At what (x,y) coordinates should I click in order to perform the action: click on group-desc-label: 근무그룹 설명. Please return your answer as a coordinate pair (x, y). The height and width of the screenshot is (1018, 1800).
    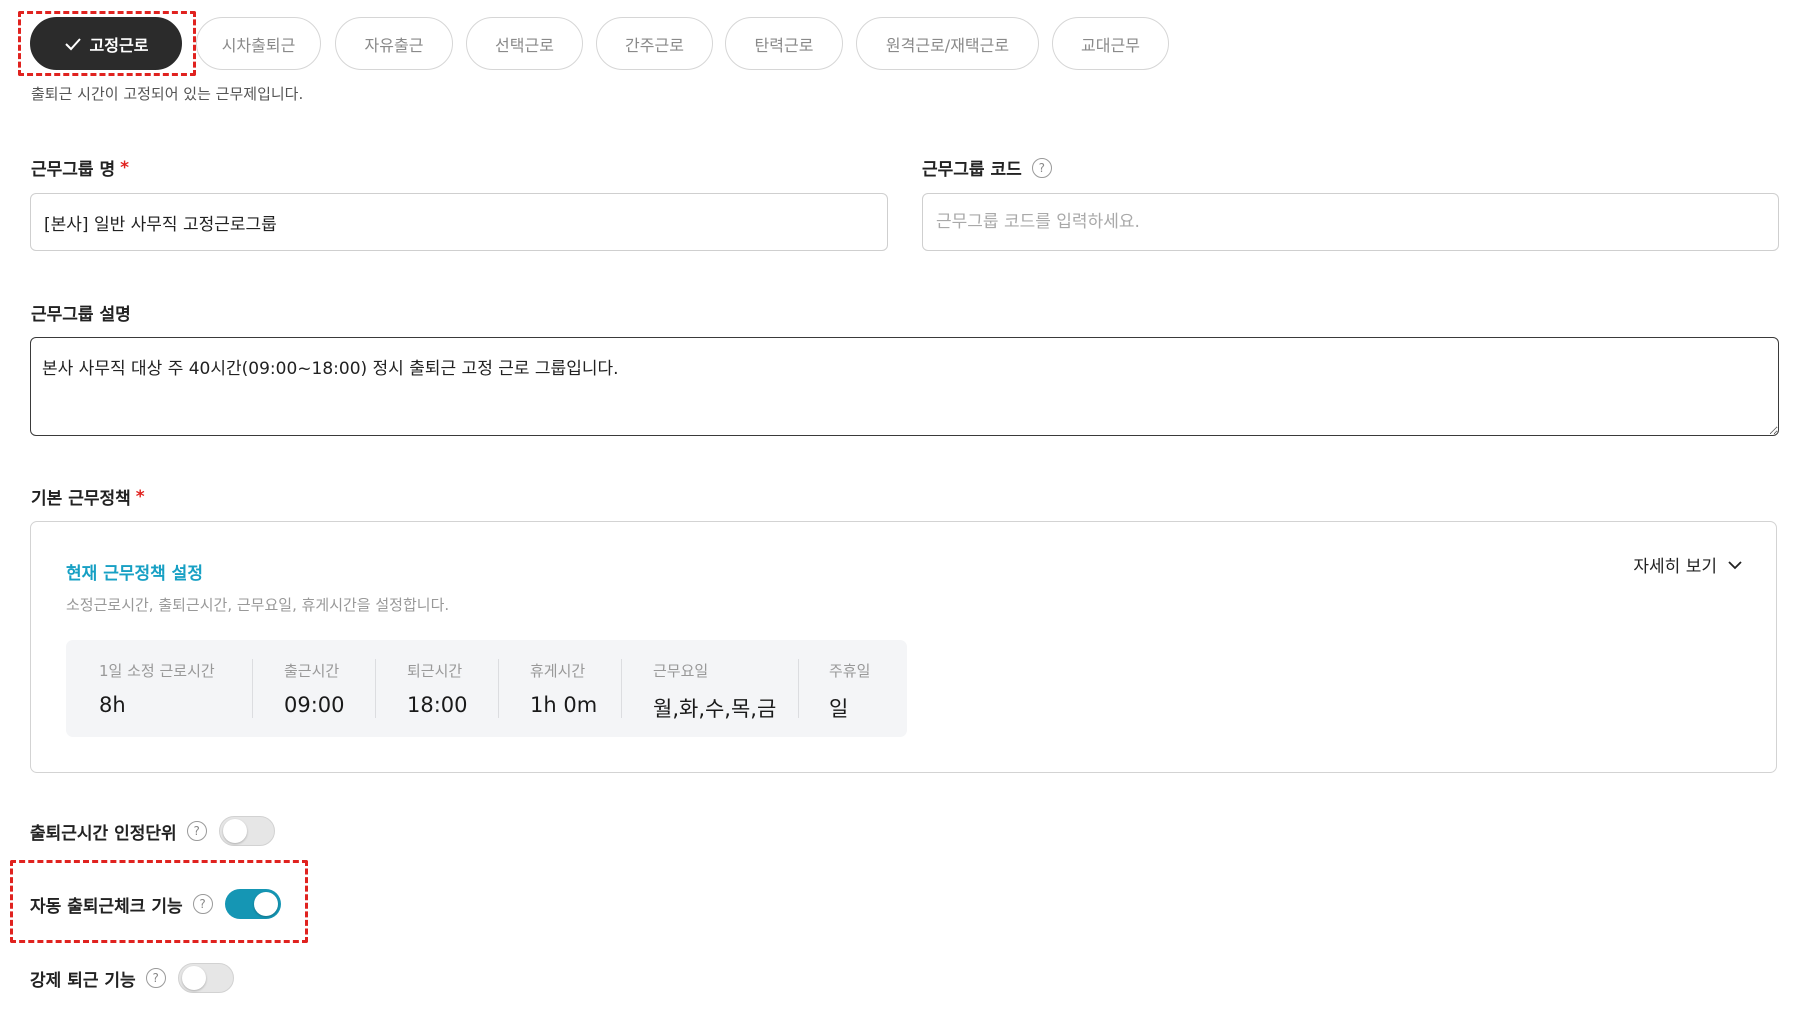
    Looking at the image, I should click on (81, 312).